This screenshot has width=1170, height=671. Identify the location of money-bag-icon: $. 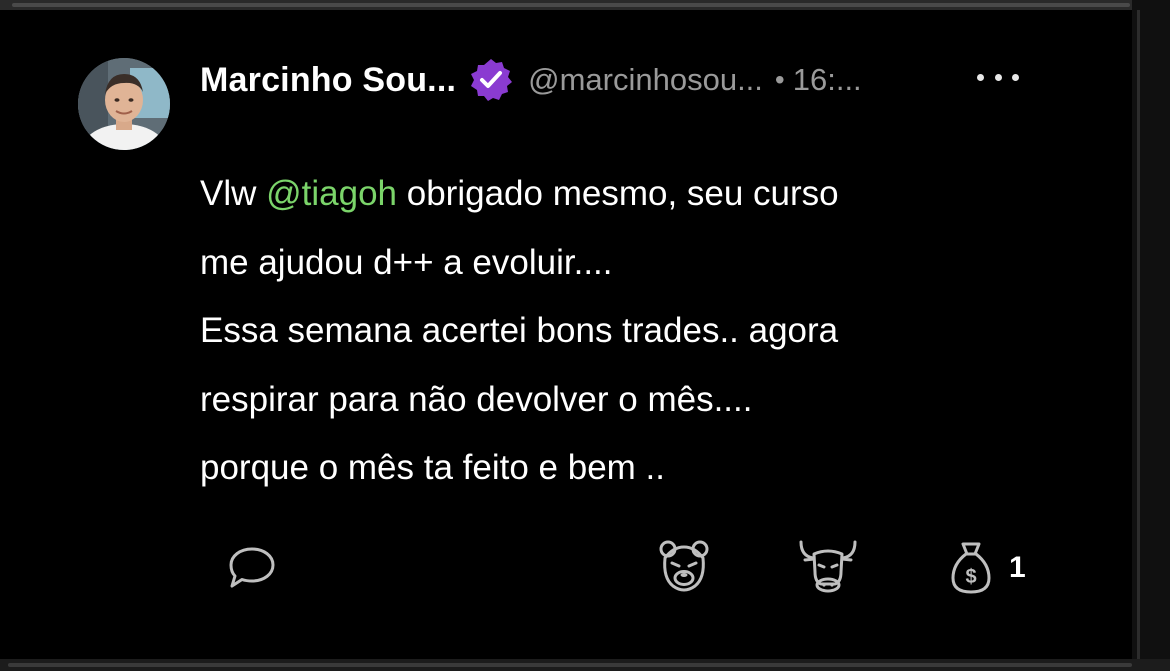
(971, 568).